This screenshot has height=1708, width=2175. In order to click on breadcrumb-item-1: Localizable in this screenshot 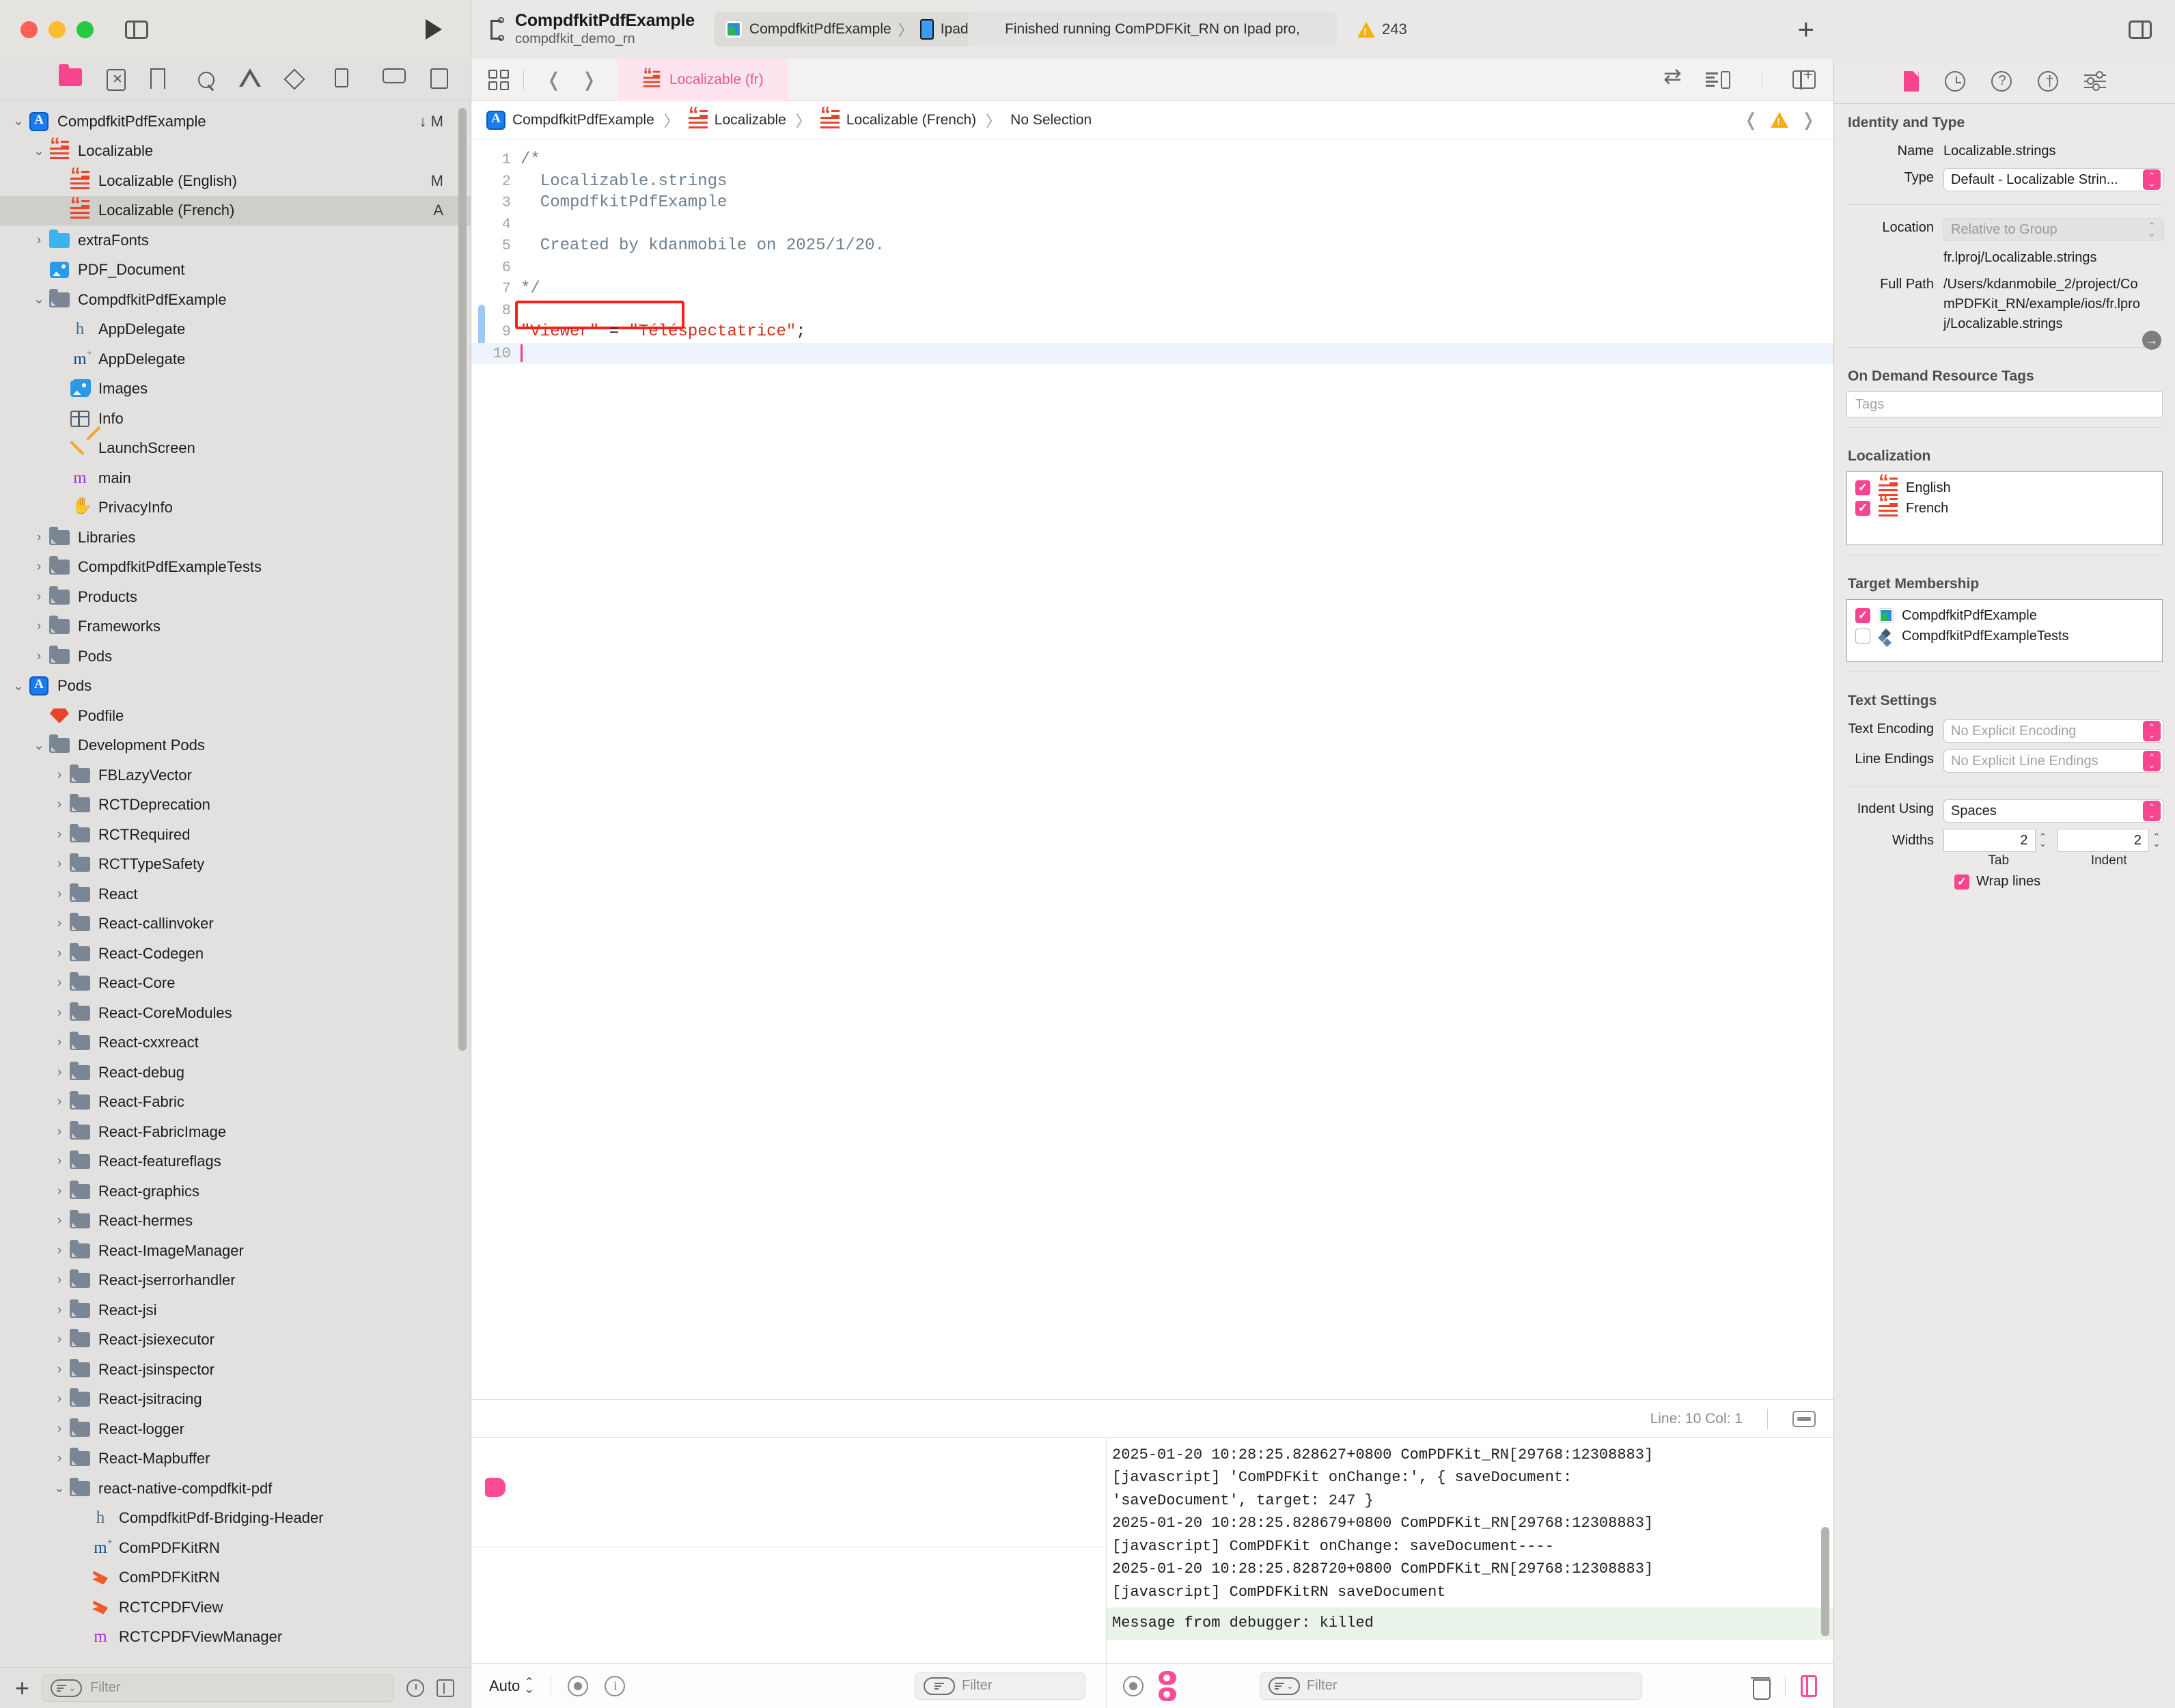, I will do `click(750, 120)`.